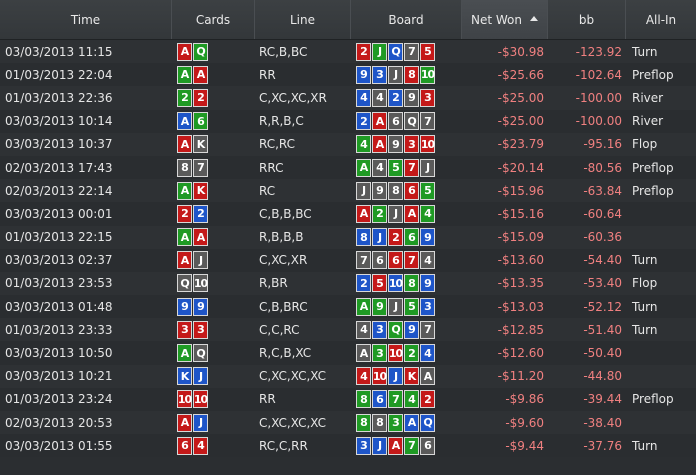  Describe the element at coordinates (648, 97) in the screenshot. I see `all-in-cell: River` at that location.